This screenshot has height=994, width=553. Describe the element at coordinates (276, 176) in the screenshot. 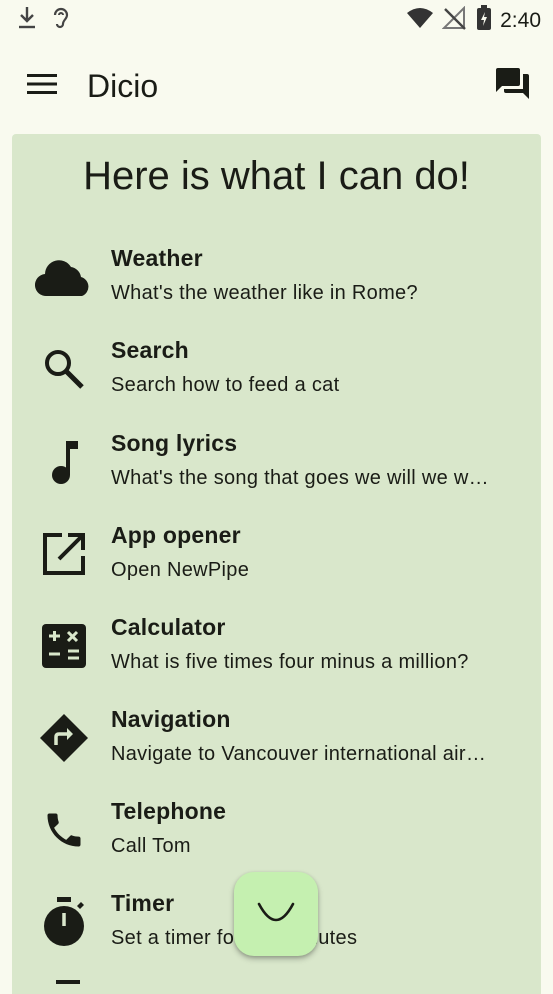

I see `card-title: Here is what I can do!` at that location.